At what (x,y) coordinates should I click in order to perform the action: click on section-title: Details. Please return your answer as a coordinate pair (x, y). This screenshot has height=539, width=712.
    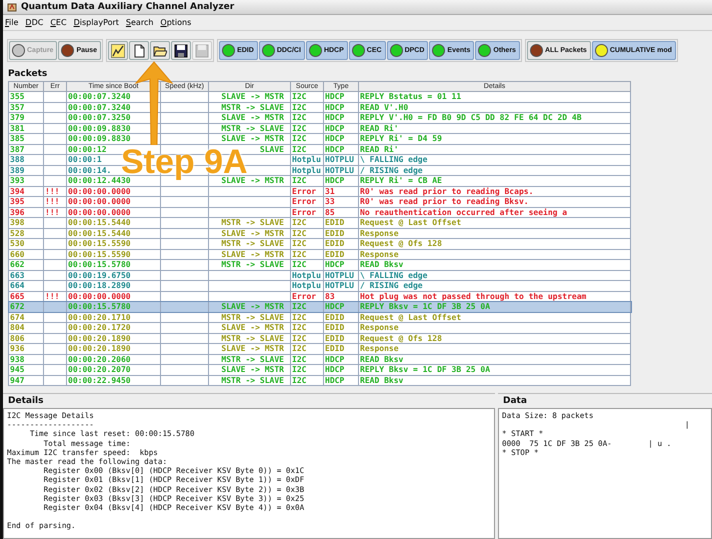
    Looking at the image, I should click on (25, 401).